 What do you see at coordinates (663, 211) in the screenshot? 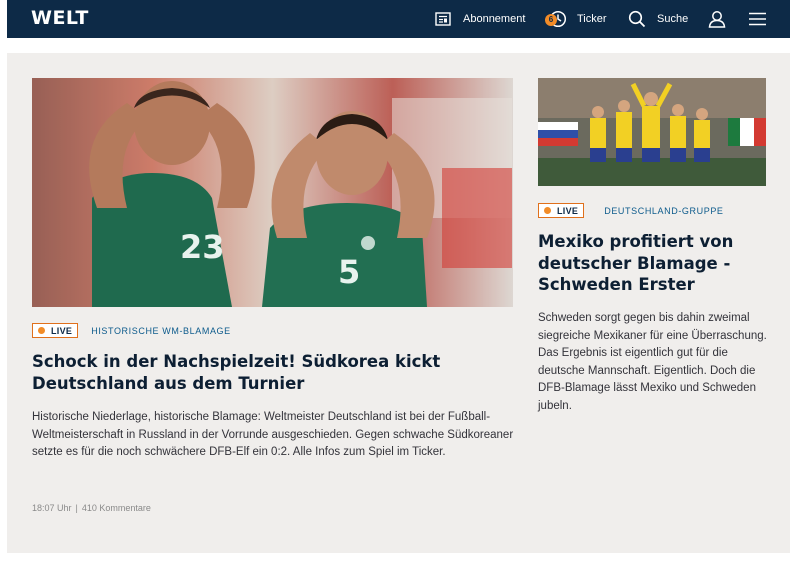
I see `side-article-topic: DEUTSCHLAND-GRUPPE` at bounding box center [663, 211].